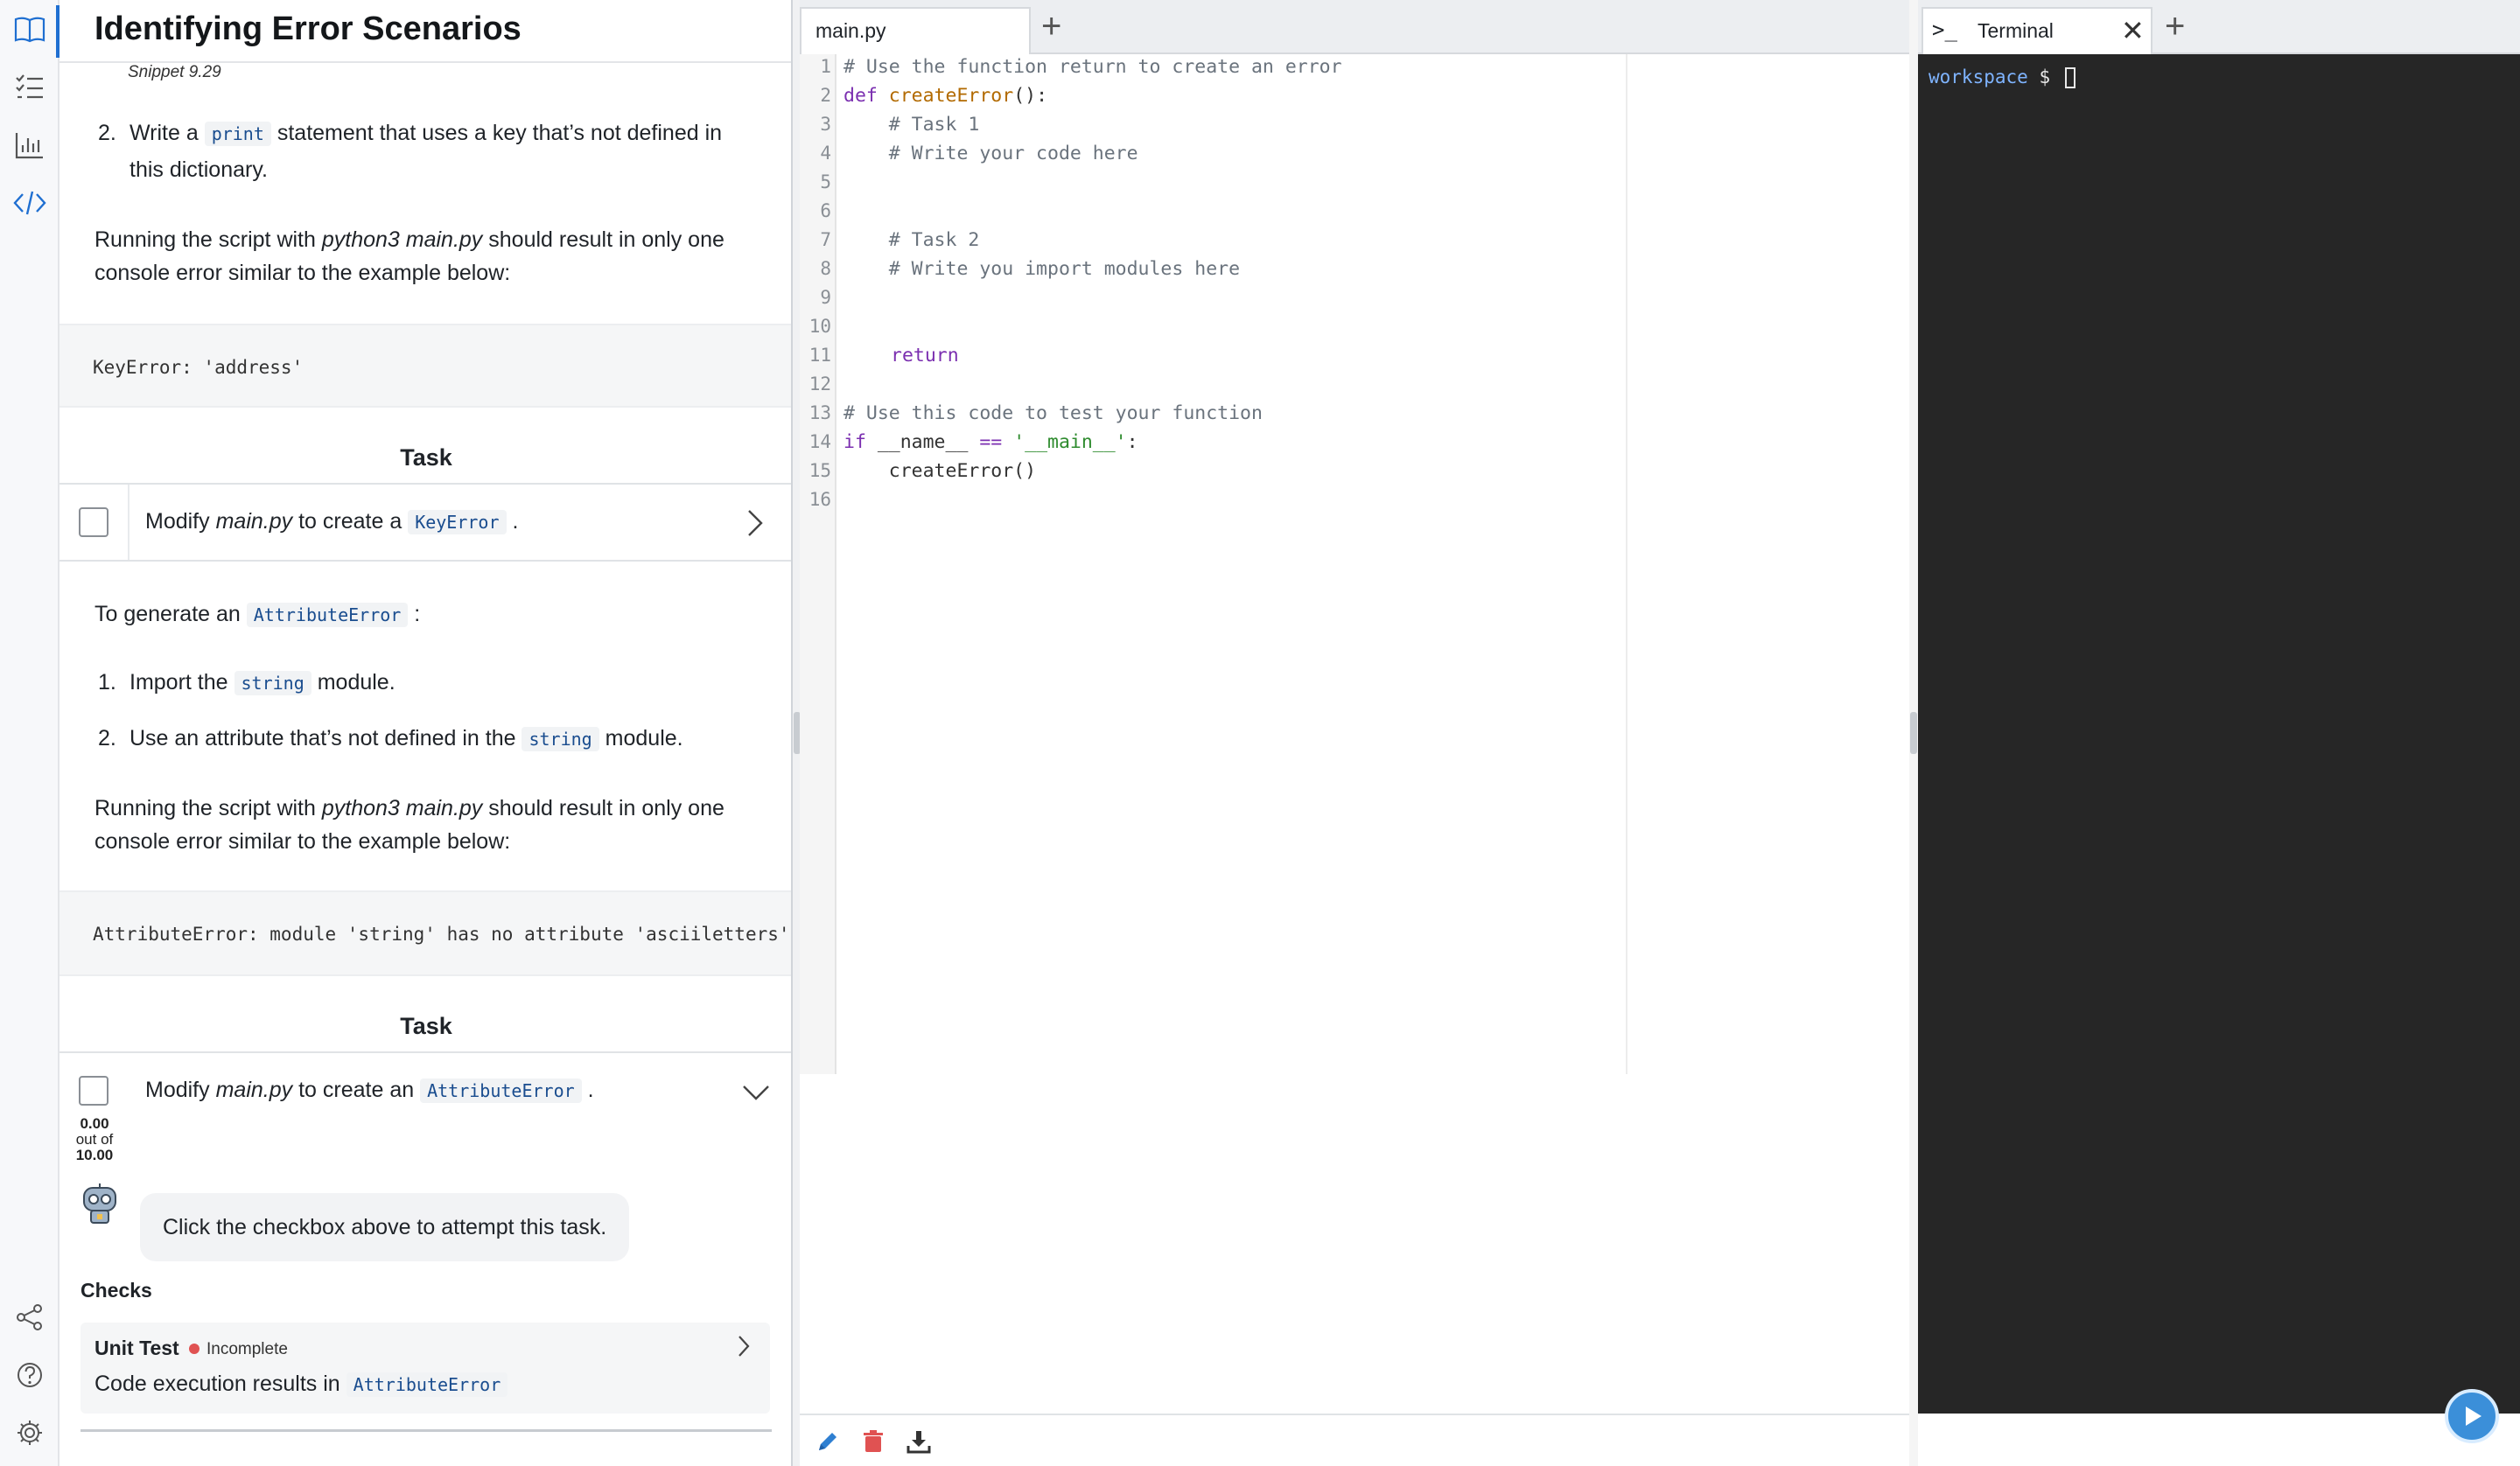 The image size is (2520, 1466). Describe the element at coordinates (356, 1090) in the screenshot. I see `text: to create an` at that location.